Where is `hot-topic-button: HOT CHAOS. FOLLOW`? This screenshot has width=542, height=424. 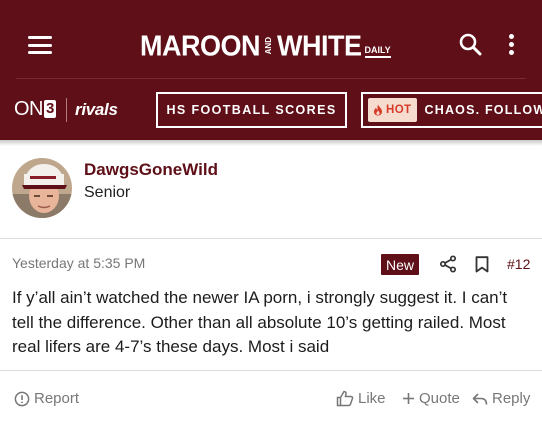
hot-topic-button: HOT CHAOS. FOLLOW is located at coordinates (451, 110).